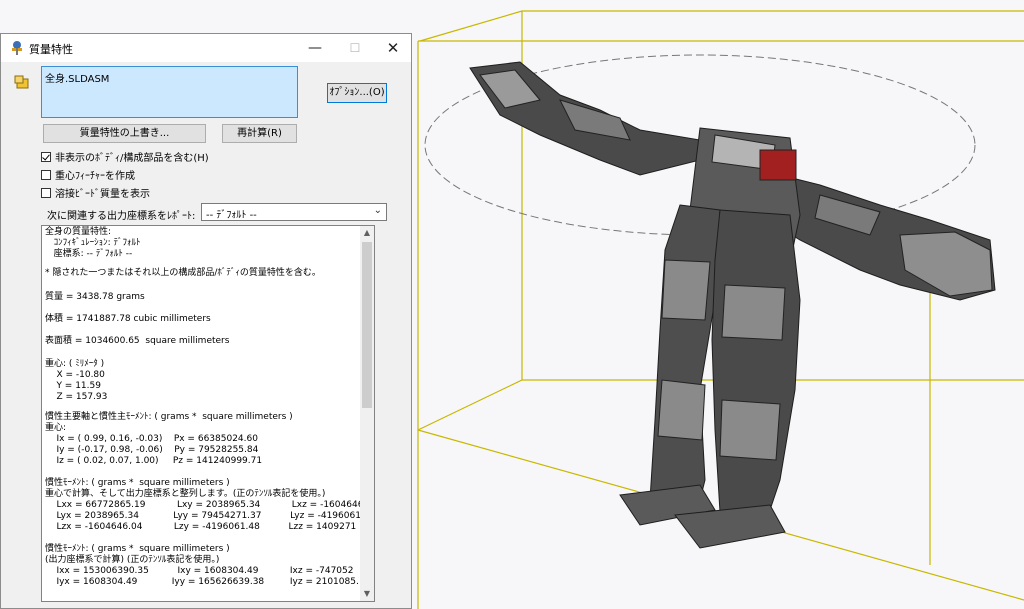 The width and height of the screenshot is (1024, 609). Describe the element at coordinates (75, 364) in the screenshot. I see `results-line: 重心: ( ﾐﾘﾒｰﾀ )` at that location.